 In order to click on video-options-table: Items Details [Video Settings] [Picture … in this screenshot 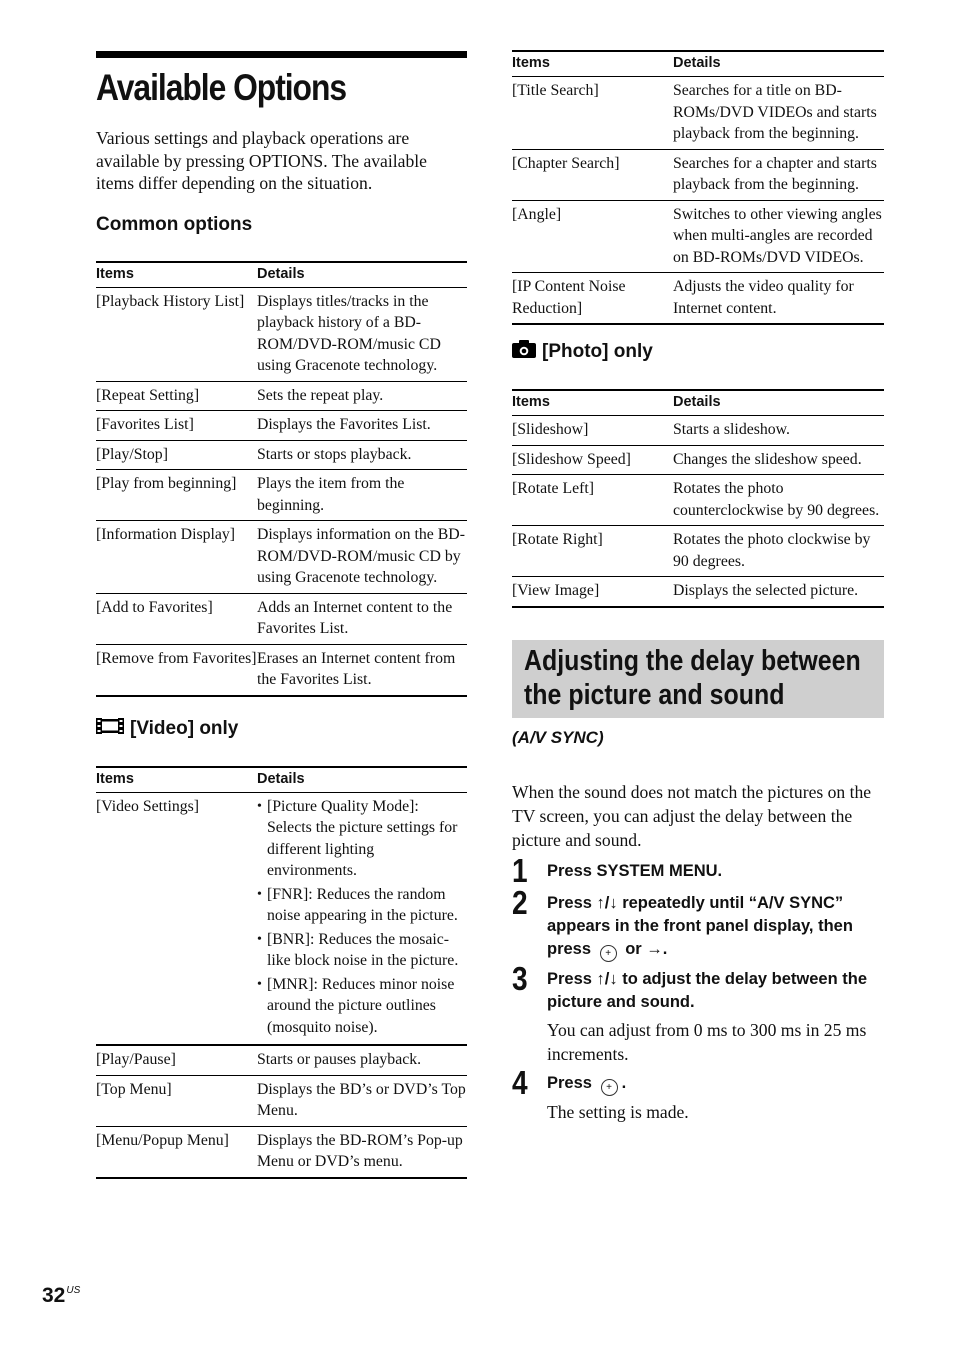, I will do `click(281, 972)`.